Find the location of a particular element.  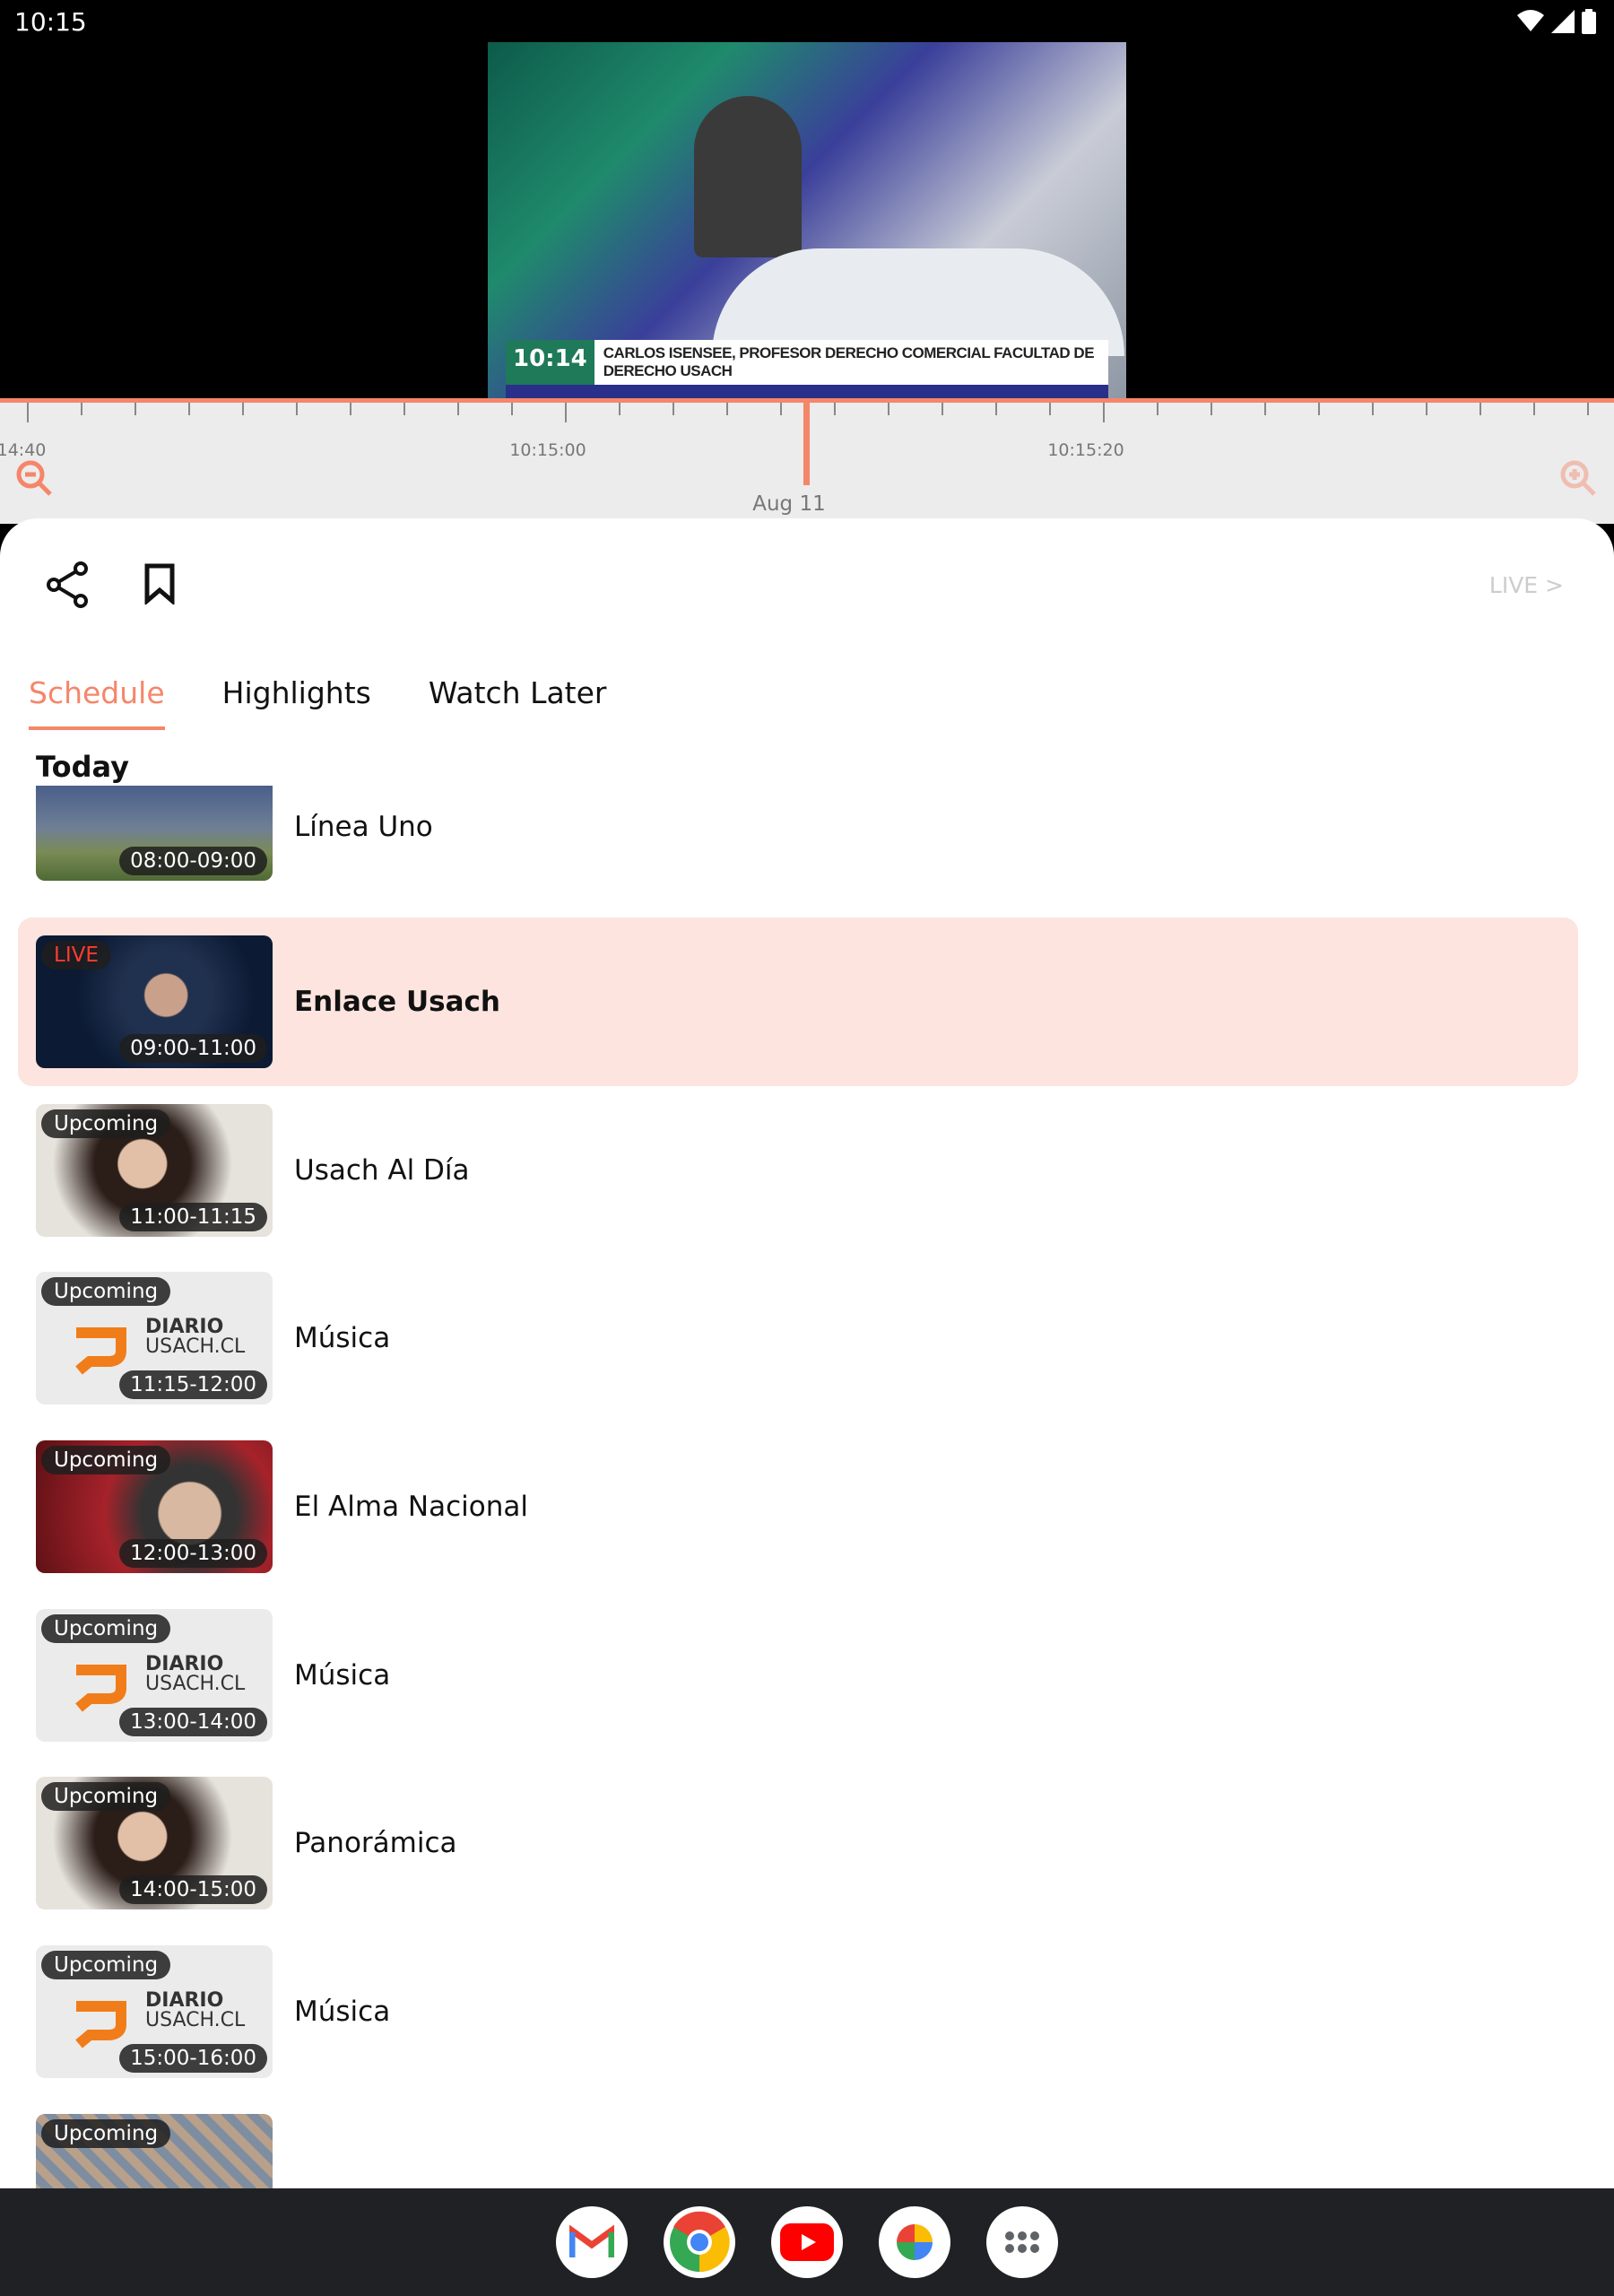

timeline-date: Aug 11 is located at coordinates (789, 504).